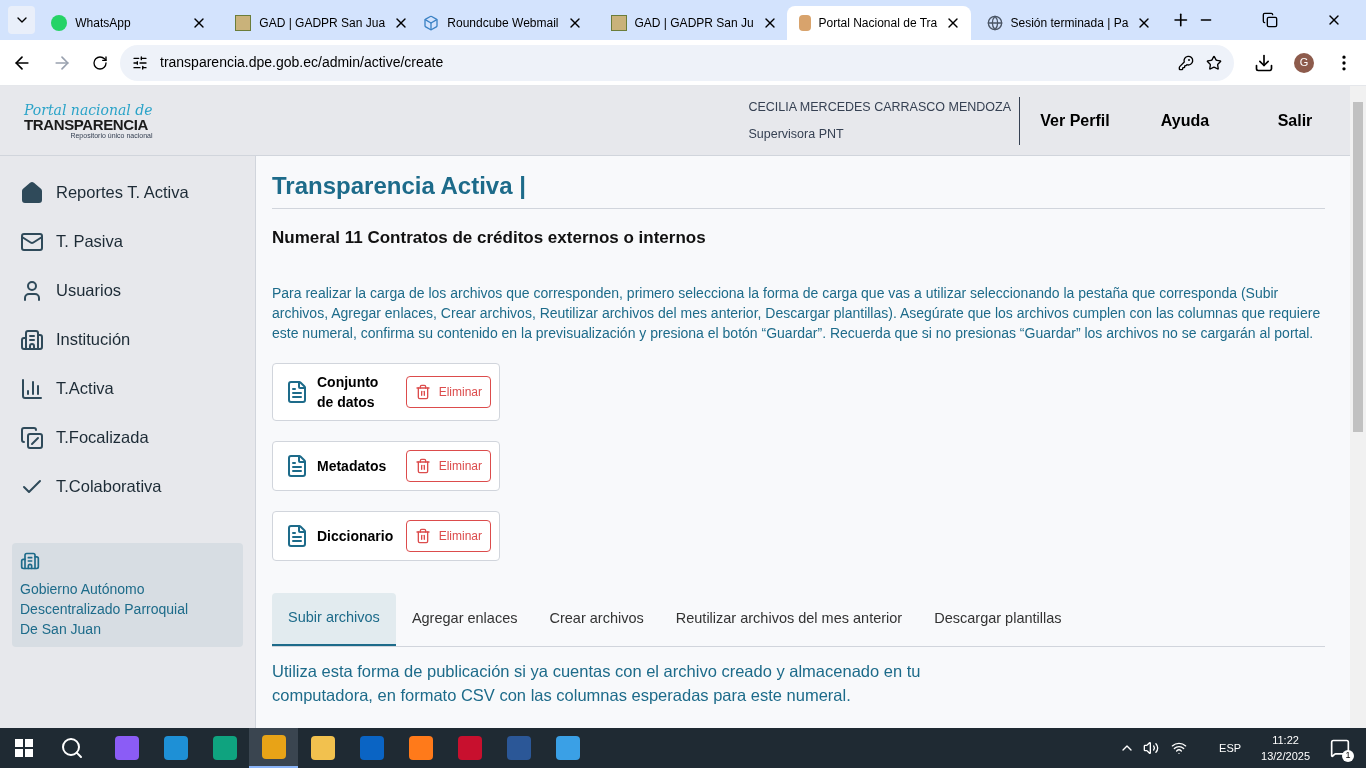 The image size is (1366, 768). I want to click on download-icon, so click(1264, 62).